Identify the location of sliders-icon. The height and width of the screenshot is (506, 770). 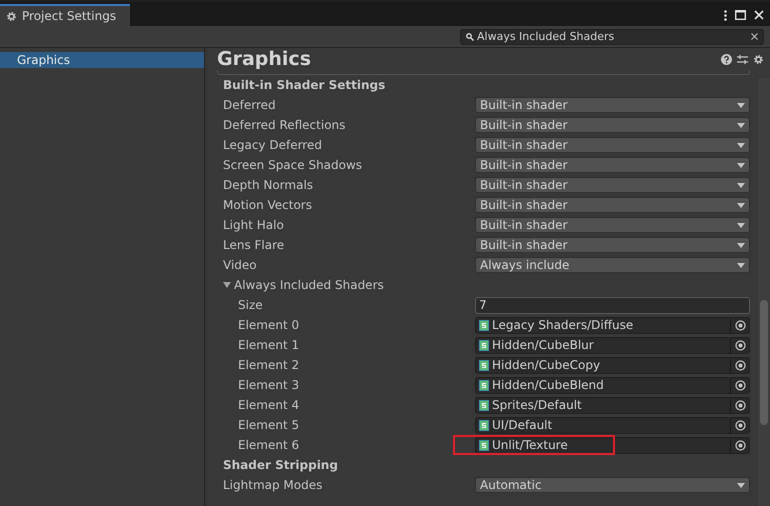
(742, 59).